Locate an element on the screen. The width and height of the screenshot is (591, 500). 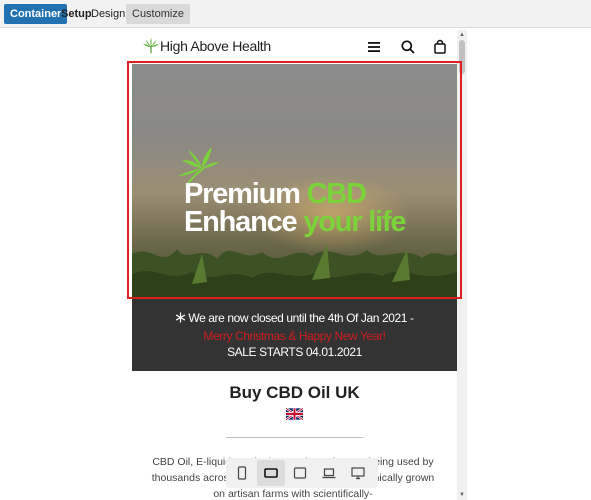
snowflake-icon is located at coordinates (181, 317).